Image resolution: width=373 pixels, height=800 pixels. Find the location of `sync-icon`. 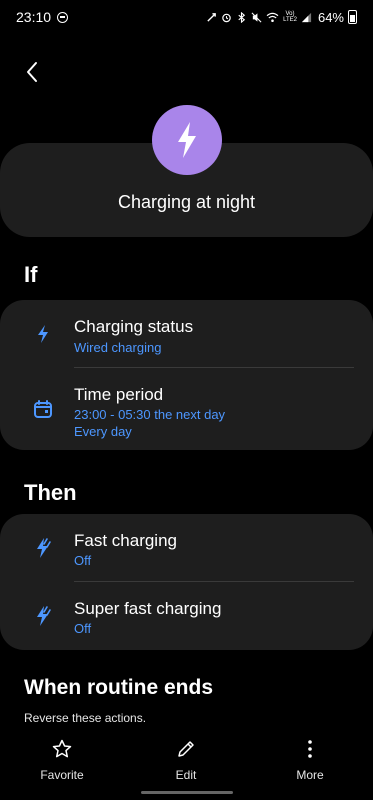

sync-icon is located at coordinates (211, 17).